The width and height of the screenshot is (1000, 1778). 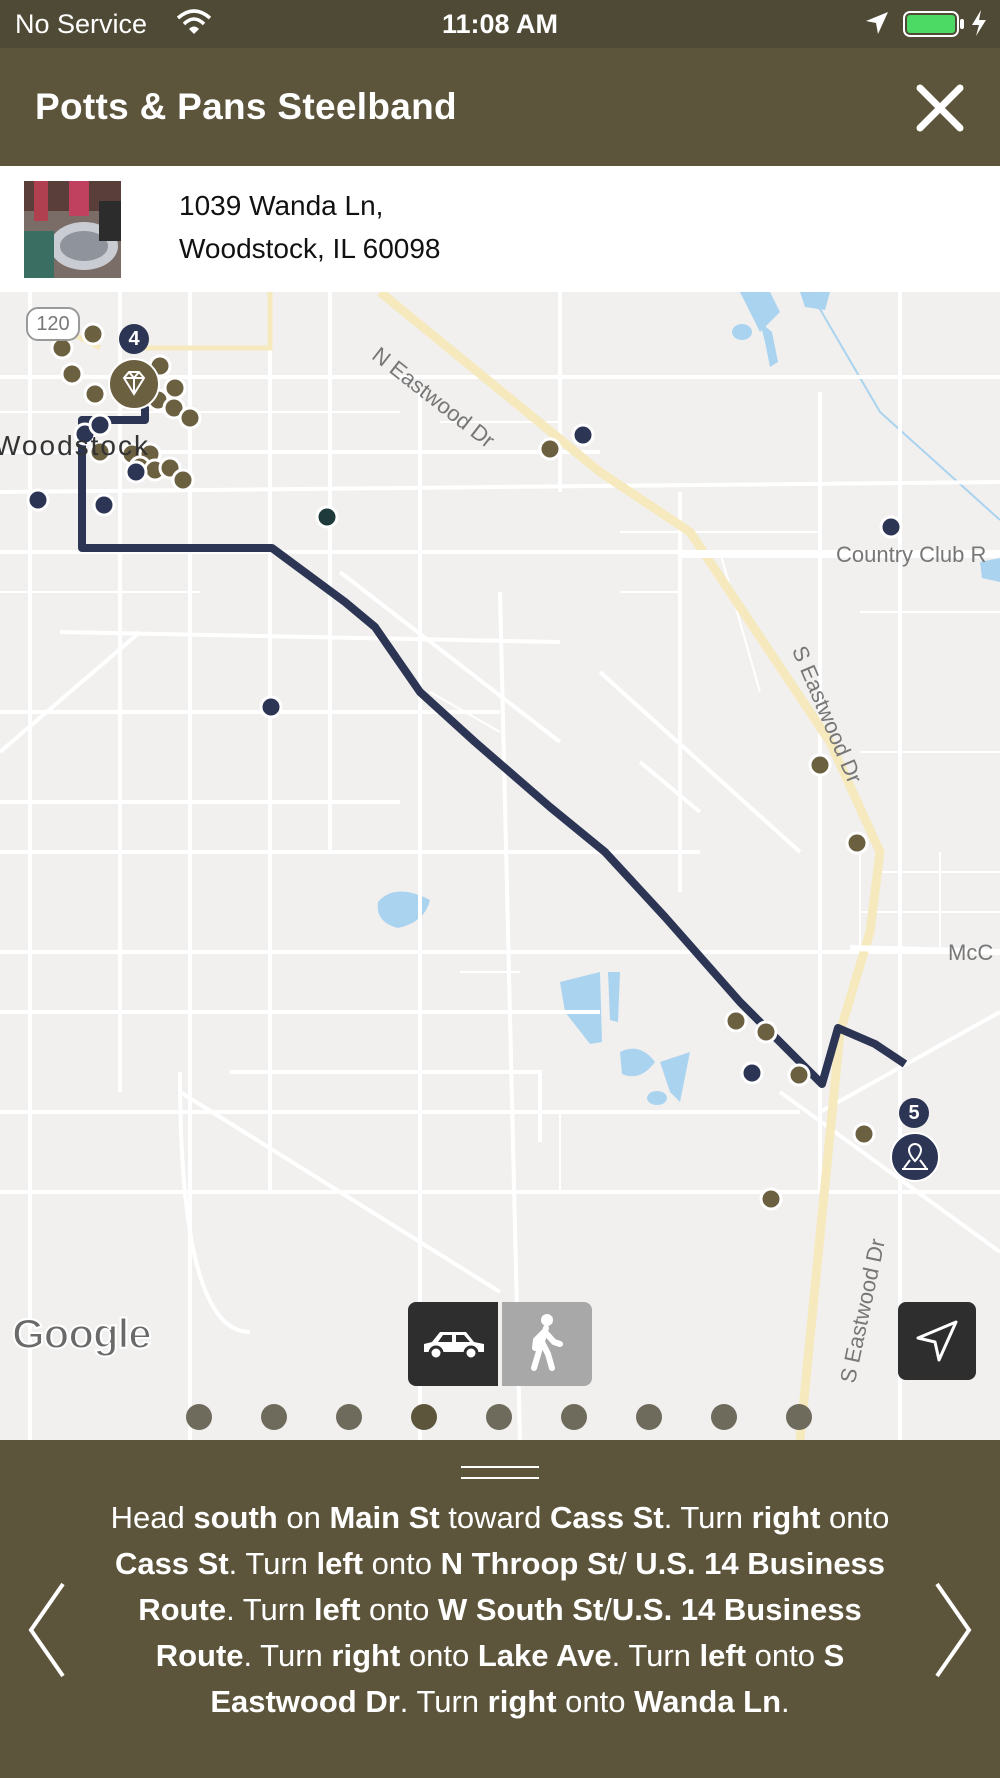 What do you see at coordinates (310, 248) in the screenshot?
I see `address-line-2: Woodstock, IL 60098` at bounding box center [310, 248].